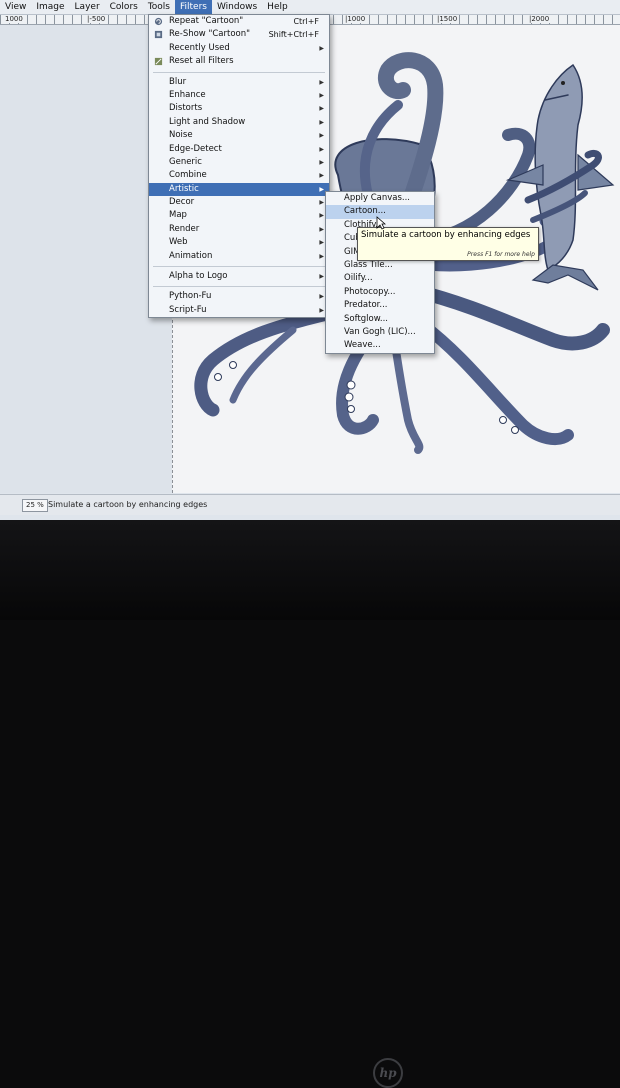 The height and width of the screenshot is (1088, 620). Describe the element at coordinates (388, 1073) in the screenshot. I see `hp-logo: hp` at that location.